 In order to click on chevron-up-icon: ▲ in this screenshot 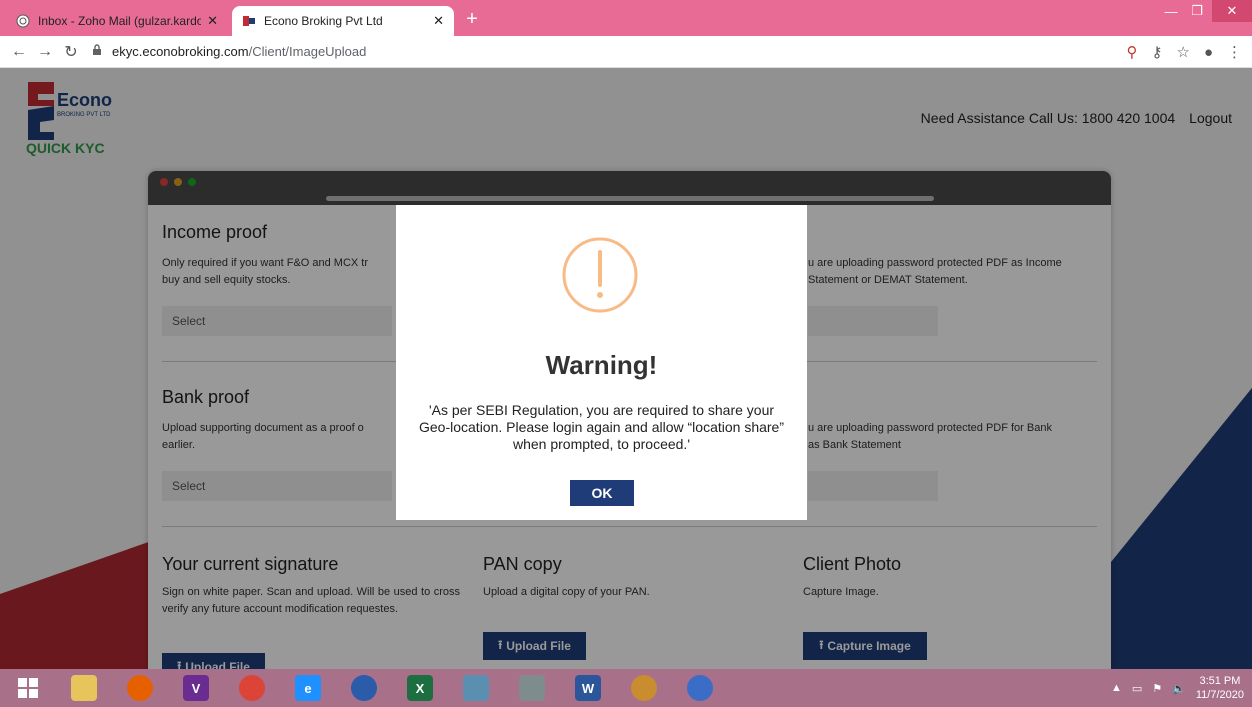, I will do `click(1116, 688)`.